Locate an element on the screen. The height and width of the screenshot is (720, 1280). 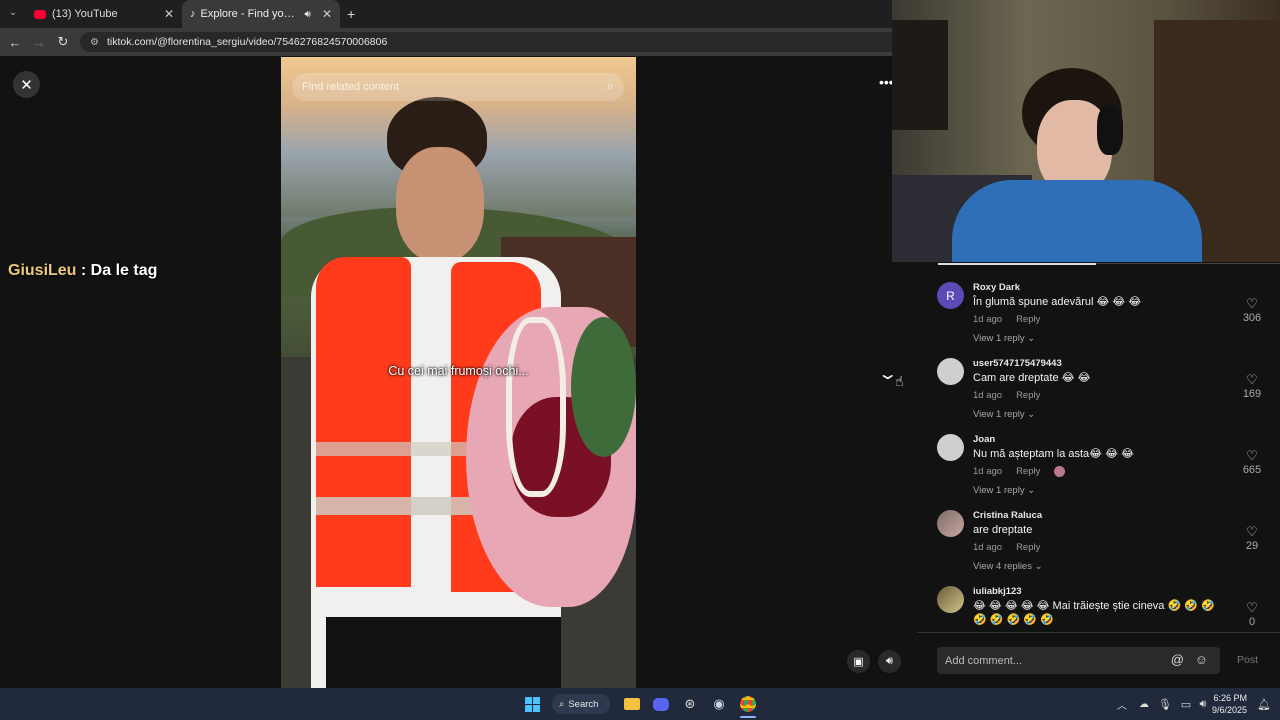
comment-username: user5747175479443 is located at coordinates (1017, 363).